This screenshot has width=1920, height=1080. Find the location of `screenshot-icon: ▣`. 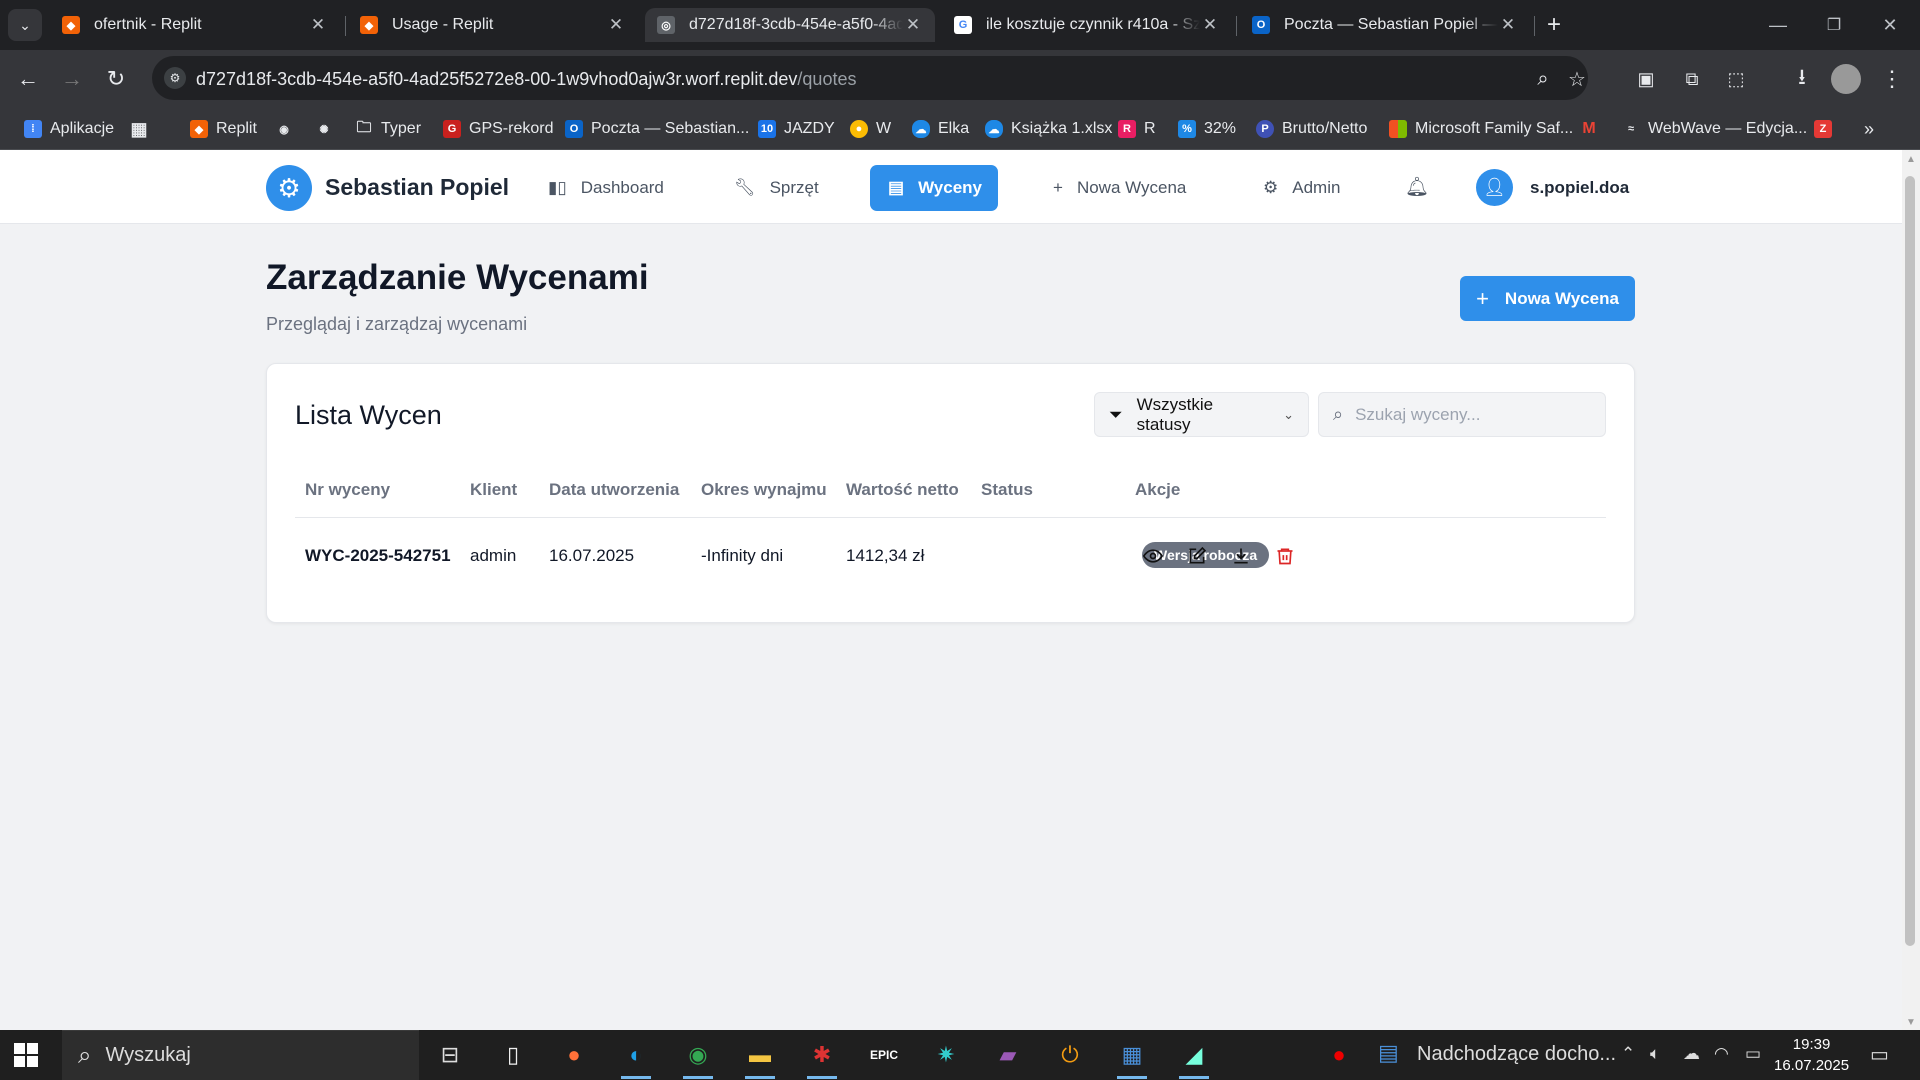

screenshot-icon: ▣ is located at coordinates (1646, 79).